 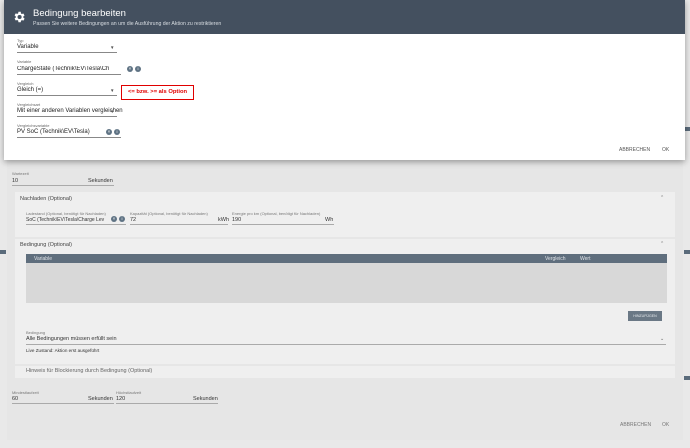 I want to click on vergleichsart-select: Mit einer anderen Variablen vergleichen, so click(x=70, y=111).